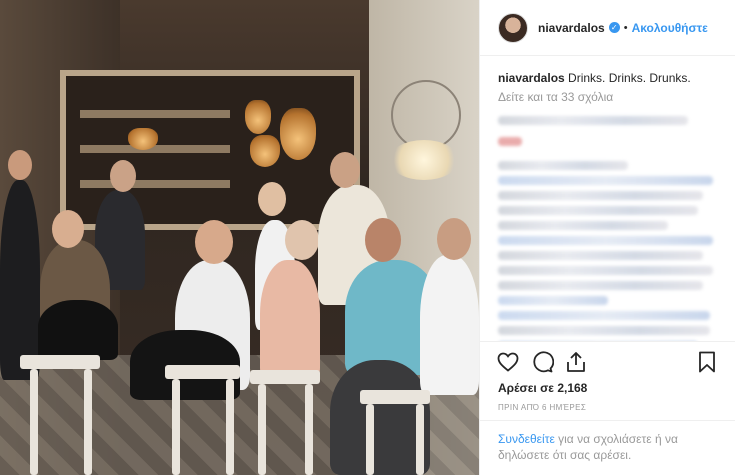  I want to click on post-username: niavardalos, so click(571, 28).